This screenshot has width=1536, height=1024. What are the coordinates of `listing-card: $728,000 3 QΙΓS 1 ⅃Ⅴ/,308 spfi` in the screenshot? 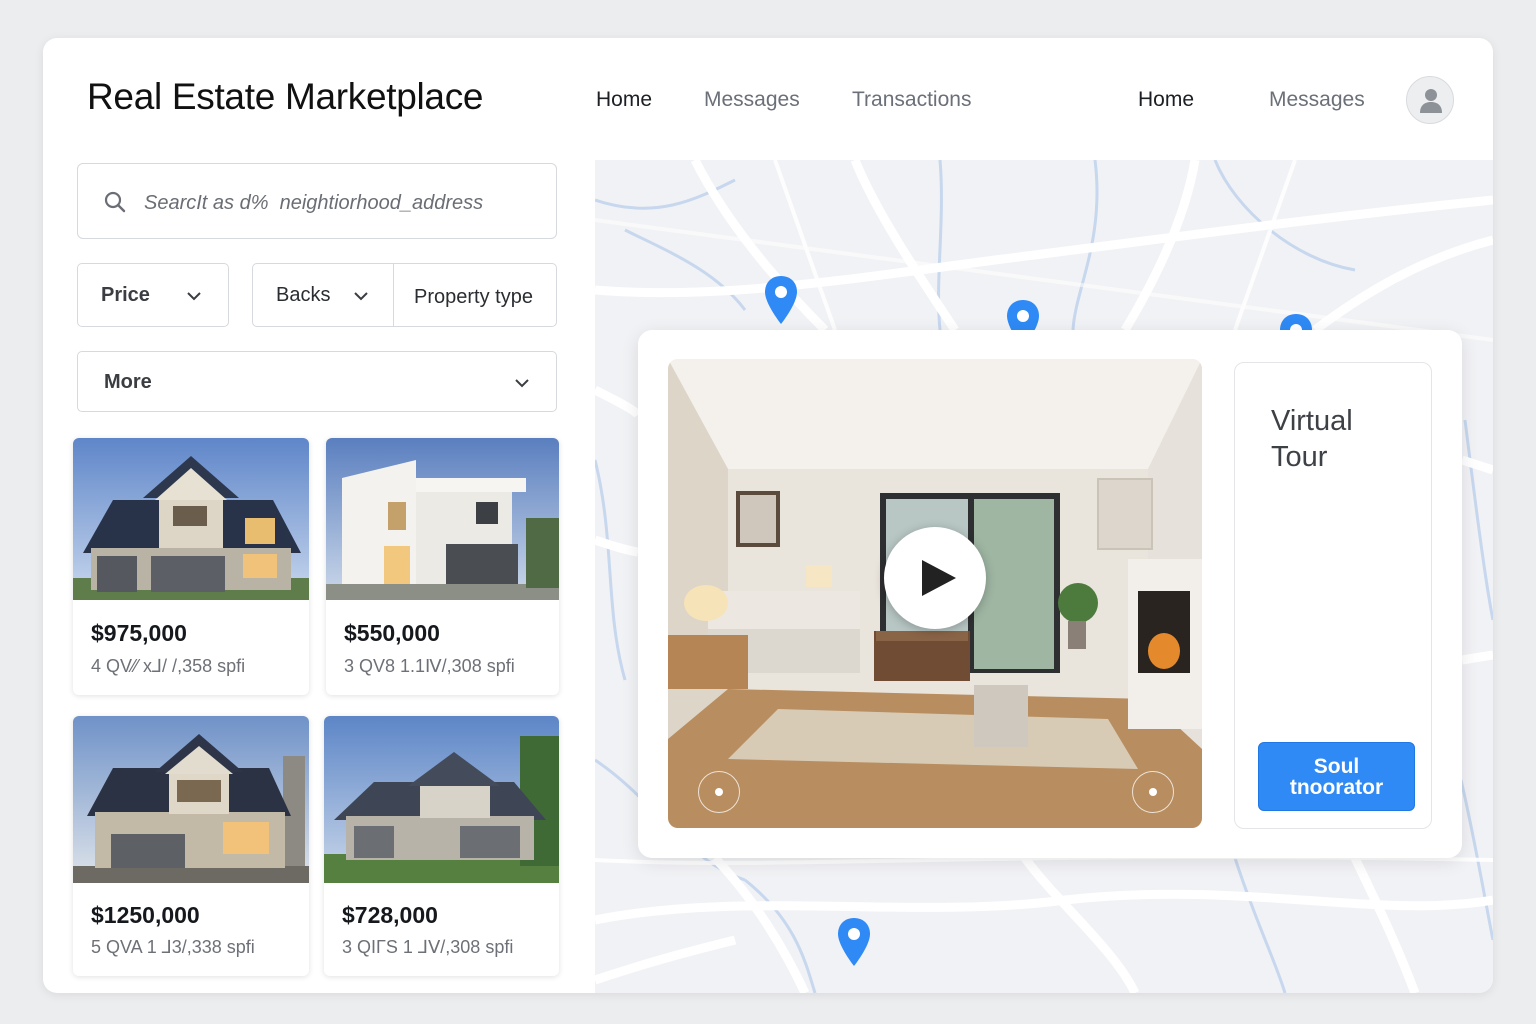 It's located at (441, 846).